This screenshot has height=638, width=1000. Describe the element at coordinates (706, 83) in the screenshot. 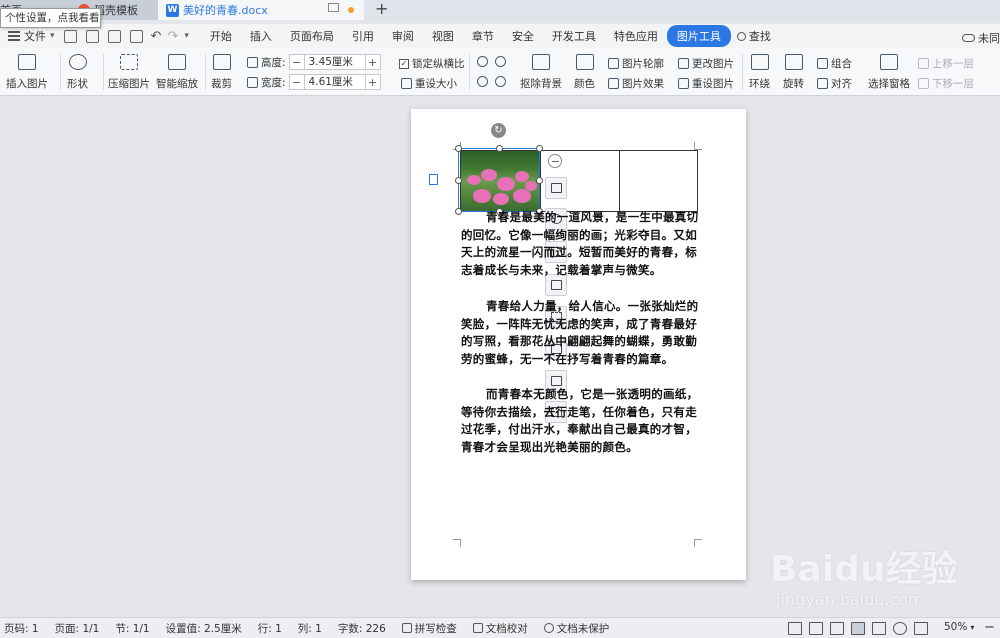

I see `reset-picture-button: 重设图片` at that location.